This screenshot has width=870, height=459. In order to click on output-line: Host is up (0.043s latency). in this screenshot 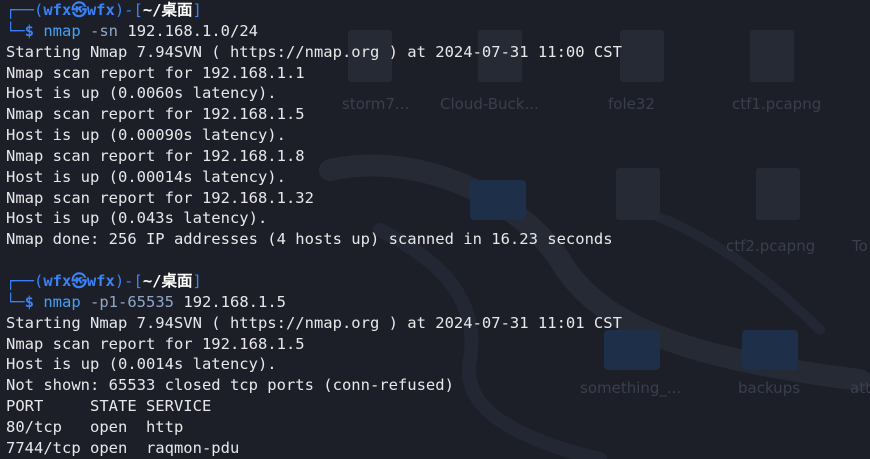, I will do `click(137, 218)`.